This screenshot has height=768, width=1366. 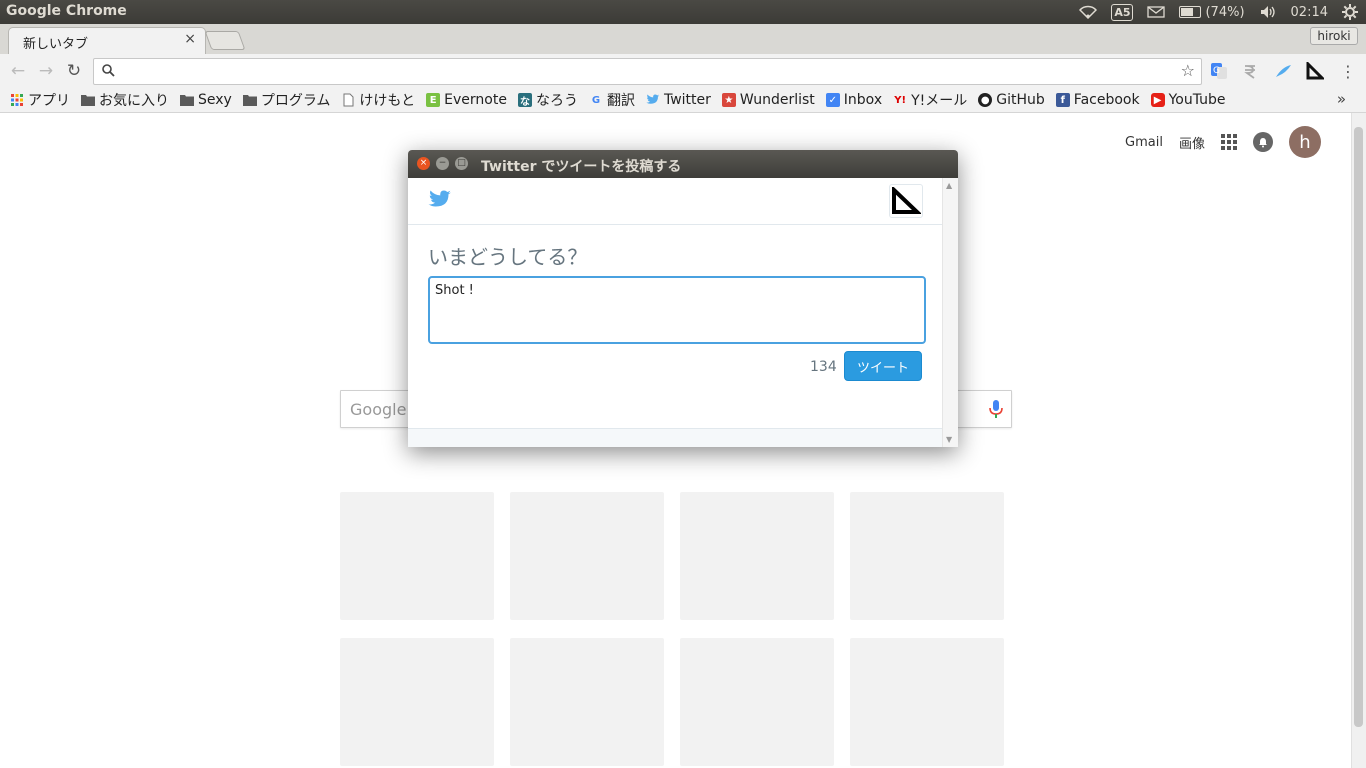 I want to click on google-icon: G, so click(x=596, y=100).